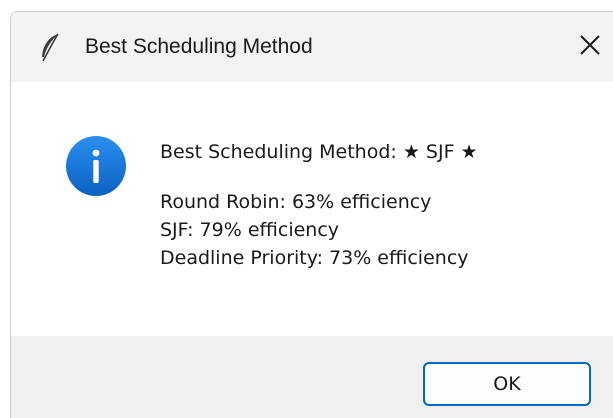 The image size is (613, 418). I want to click on message-line: Deadline Priority: 73% efficiency, so click(314, 258).